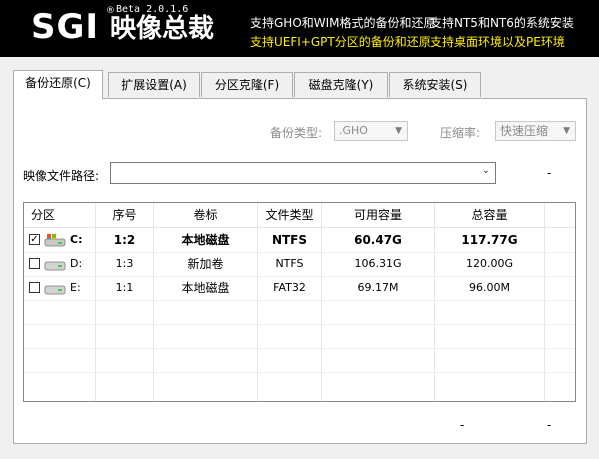 The image size is (599, 459). What do you see at coordinates (303, 173) in the screenshot?
I see `image-path-combobox: ⌄` at bounding box center [303, 173].